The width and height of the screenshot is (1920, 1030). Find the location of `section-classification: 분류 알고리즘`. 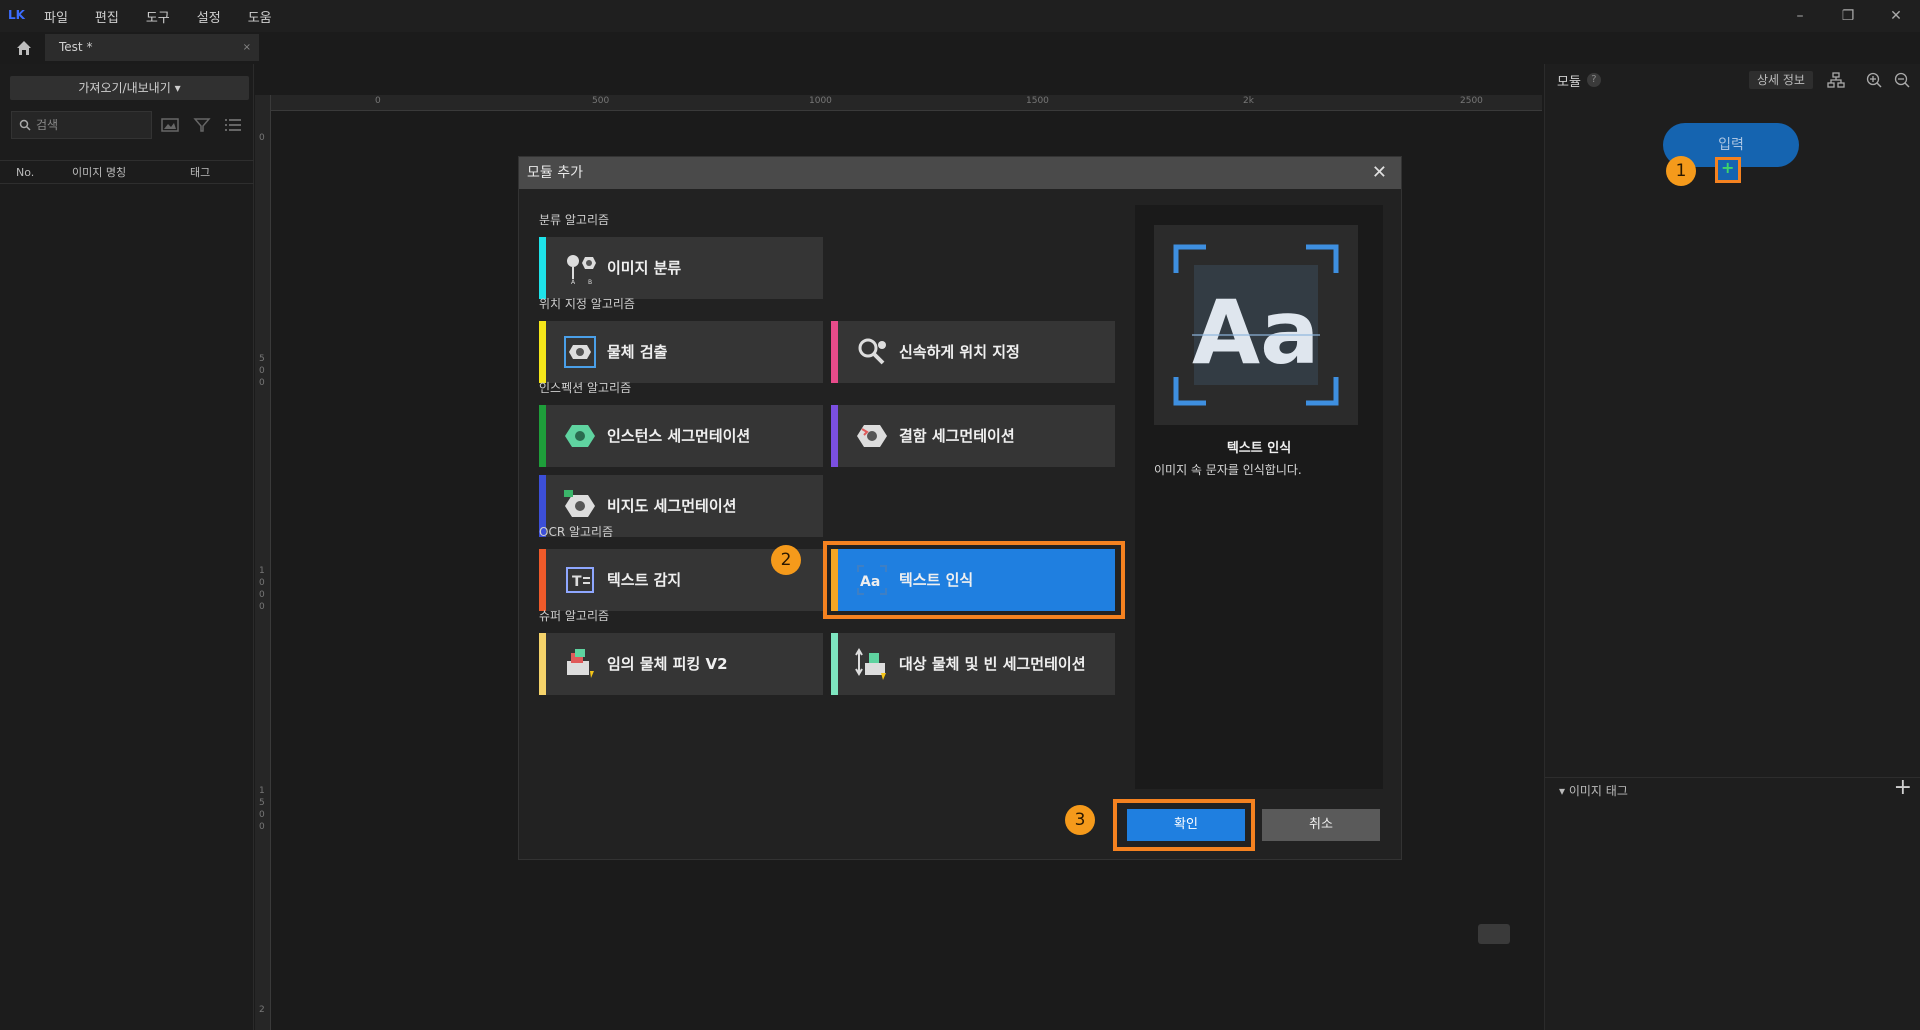

section-classification: 분류 알고리즘 is located at coordinates (574, 220).